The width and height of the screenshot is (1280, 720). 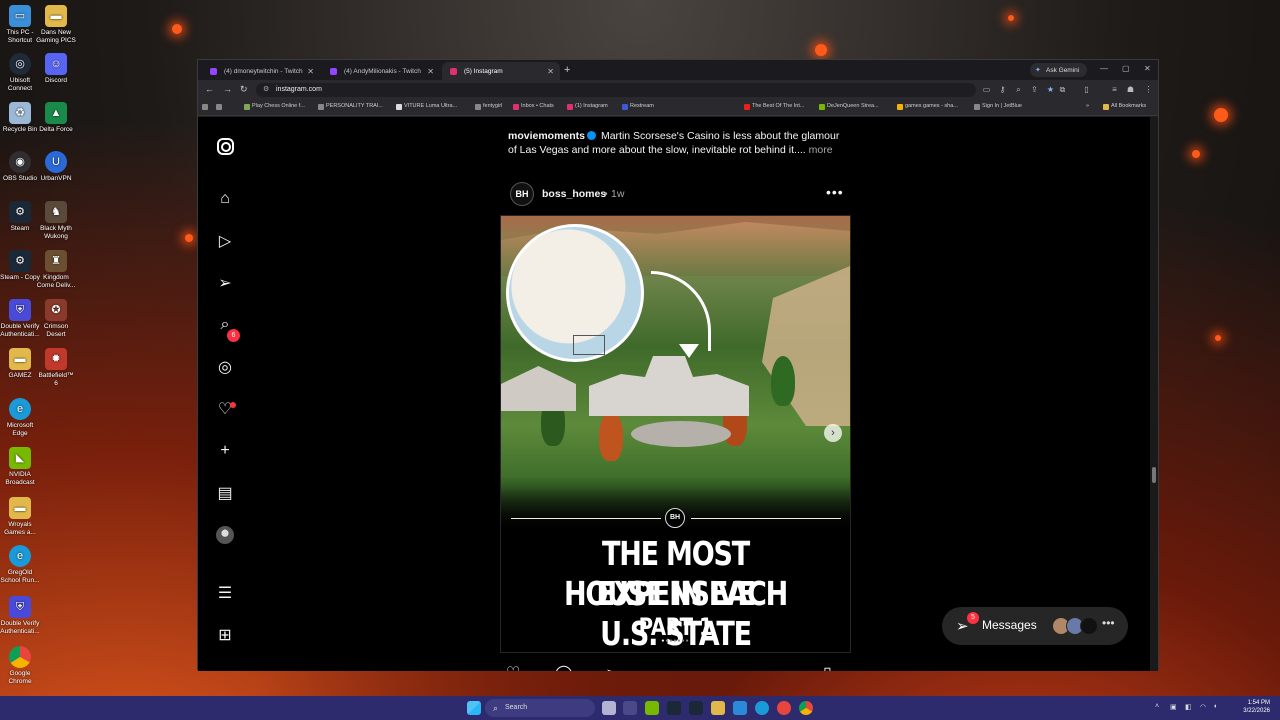 What do you see at coordinates (1173, 707) in the screenshot?
I see `tray-icon: ▣` at bounding box center [1173, 707].